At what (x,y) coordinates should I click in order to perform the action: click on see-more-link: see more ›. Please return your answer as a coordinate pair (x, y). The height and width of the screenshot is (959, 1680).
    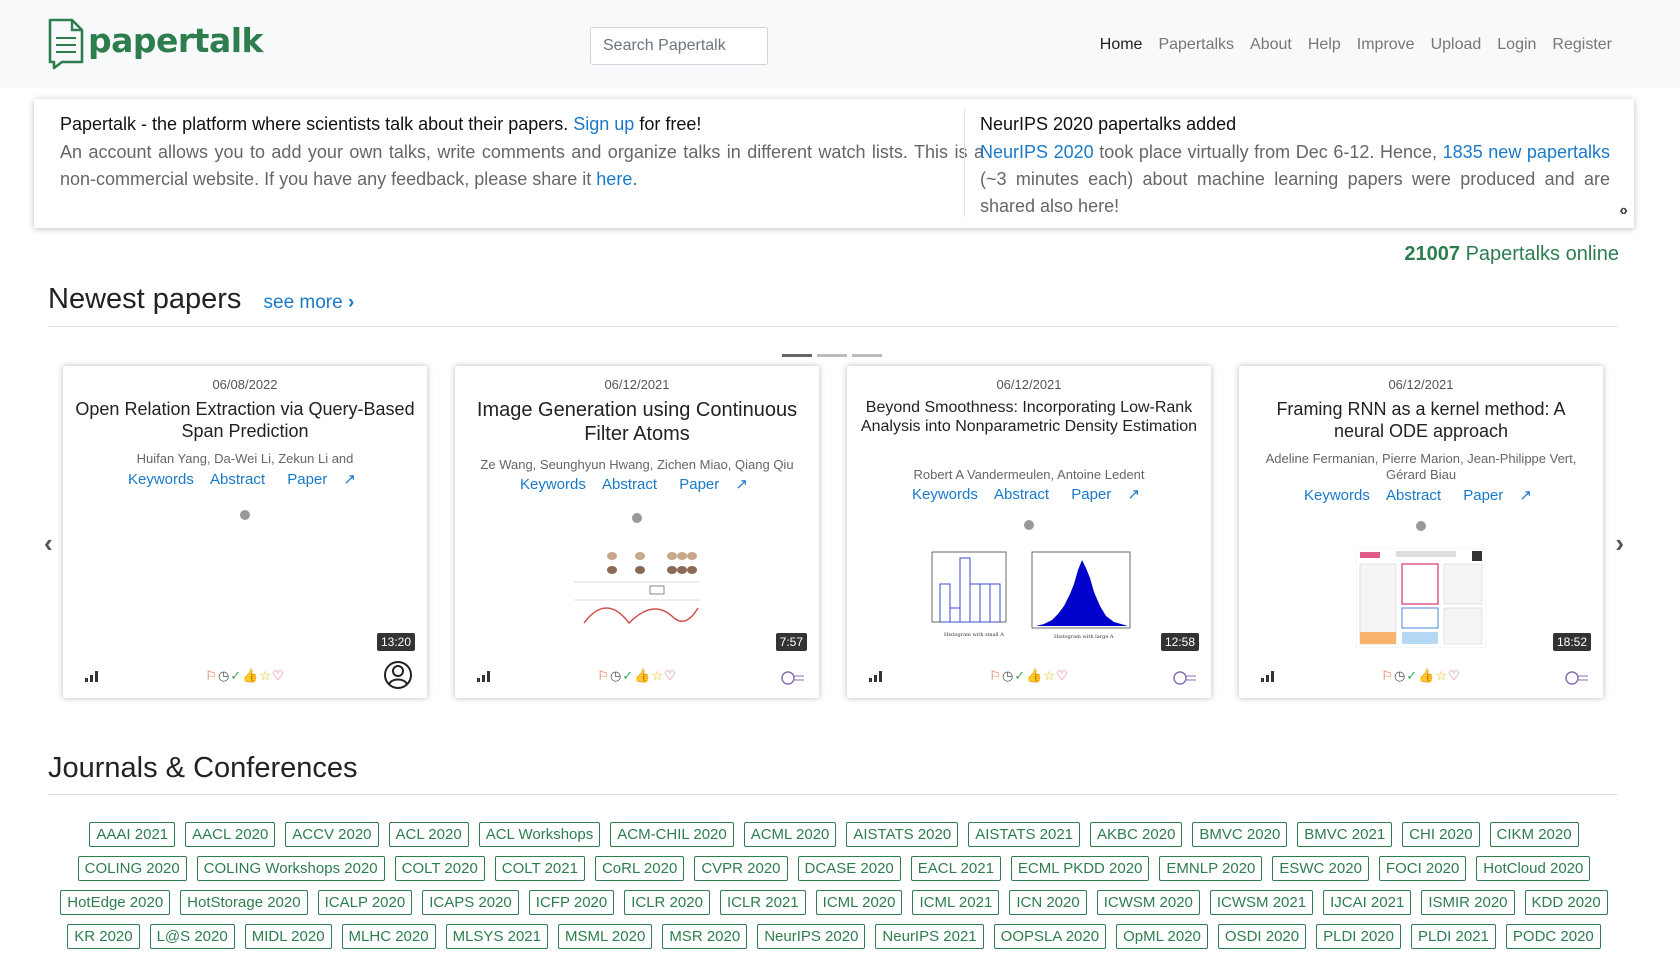
    Looking at the image, I should click on (309, 302).